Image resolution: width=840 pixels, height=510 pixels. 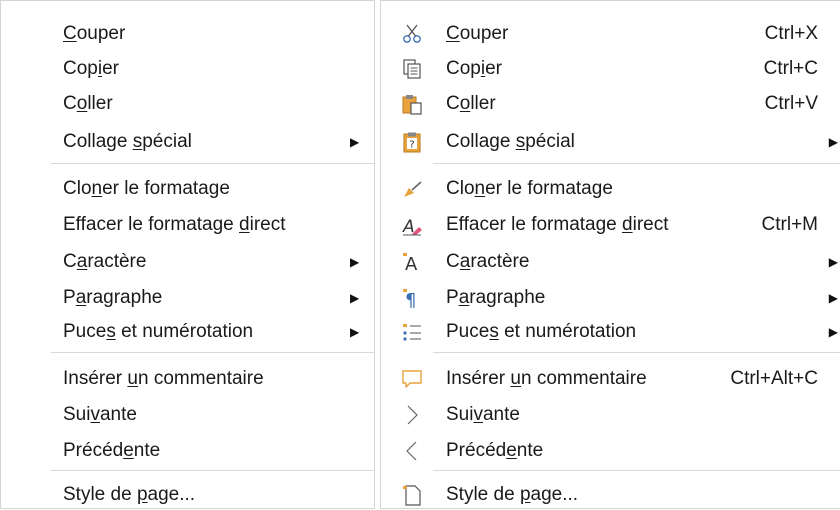 I want to click on menu-item-copier: Copier Ctrl+C, so click(x=610, y=69).